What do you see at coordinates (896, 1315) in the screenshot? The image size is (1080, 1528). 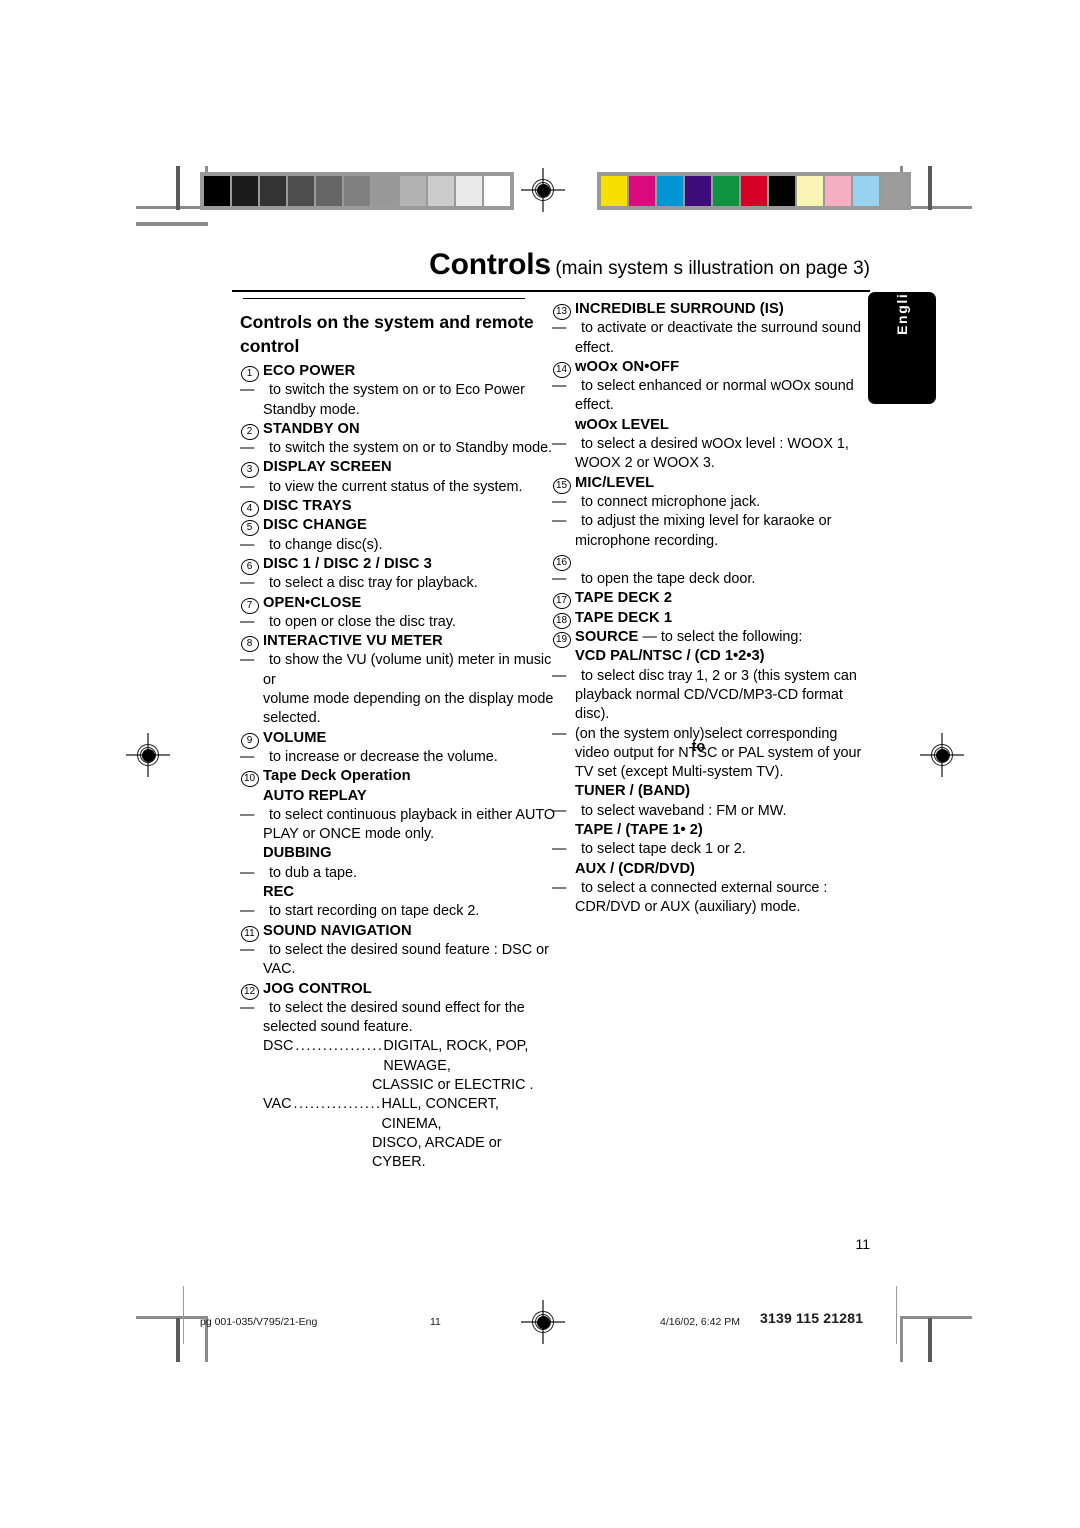 I see `footer-rule-right` at bounding box center [896, 1315].